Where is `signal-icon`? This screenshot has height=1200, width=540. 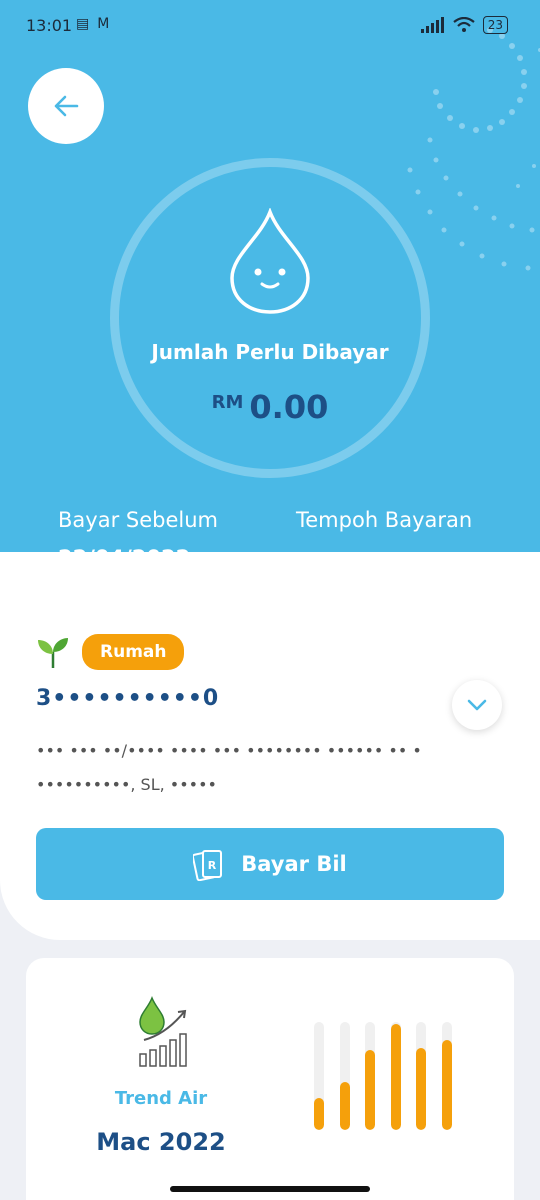
signal-icon is located at coordinates (432, 25).